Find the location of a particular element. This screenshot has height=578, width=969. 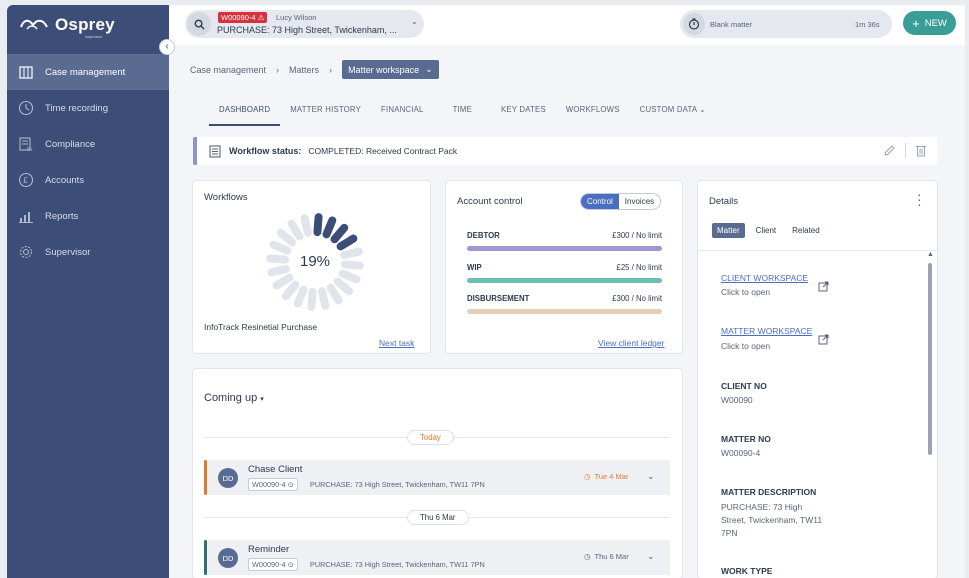

coming-up-title: Coming up ▾ is located at coordinates (234, 398).